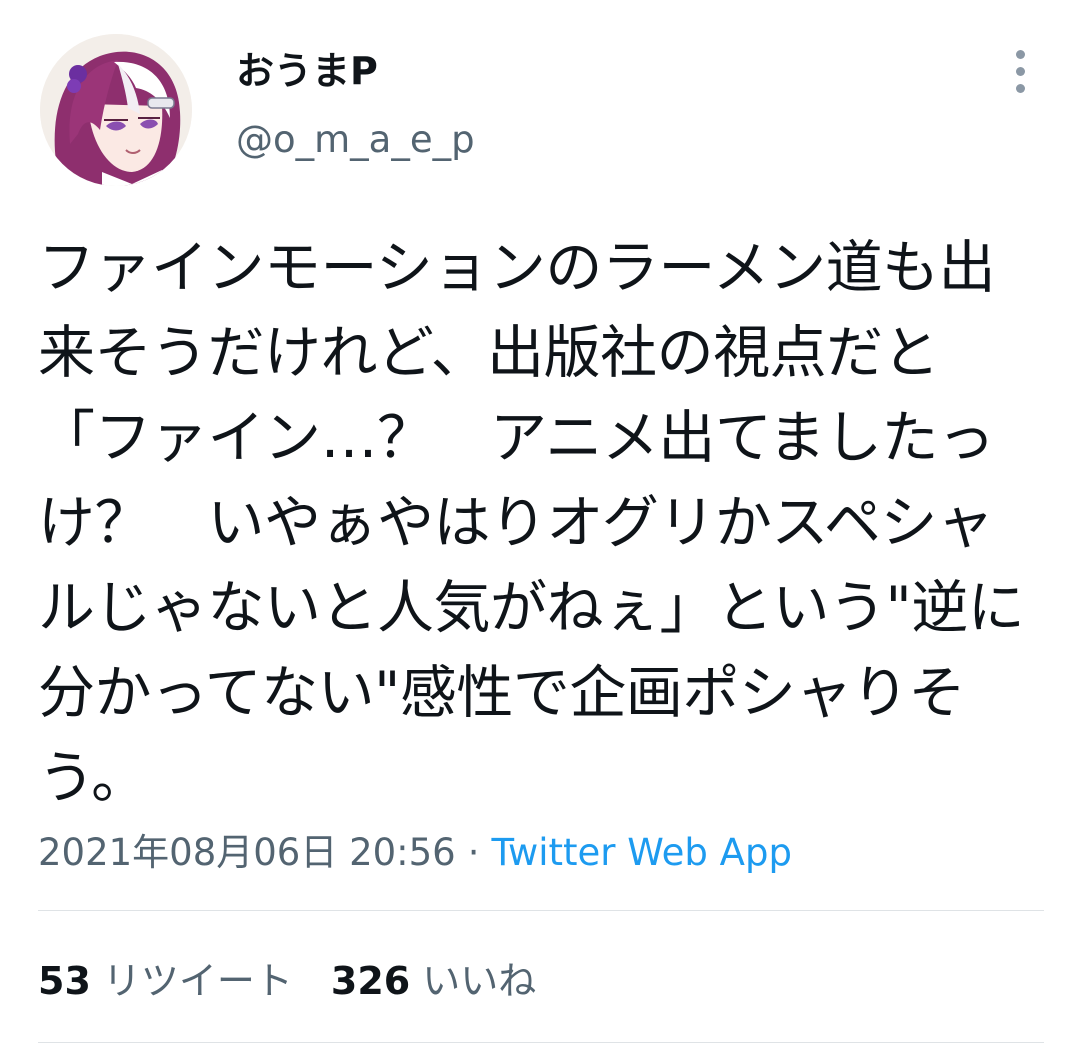  Describe the element at coordinates (307, 67) in the screenshot. I see `display-name: おうまP` at that location.